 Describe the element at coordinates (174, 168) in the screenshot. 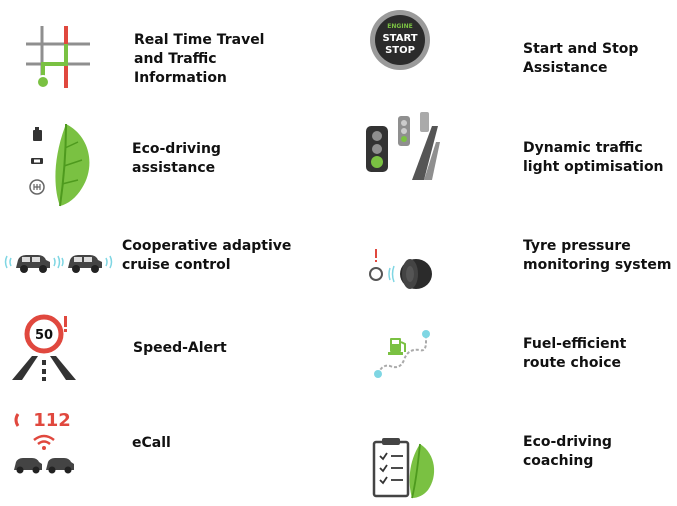

I see `feature-label-line: assistance` at that location.